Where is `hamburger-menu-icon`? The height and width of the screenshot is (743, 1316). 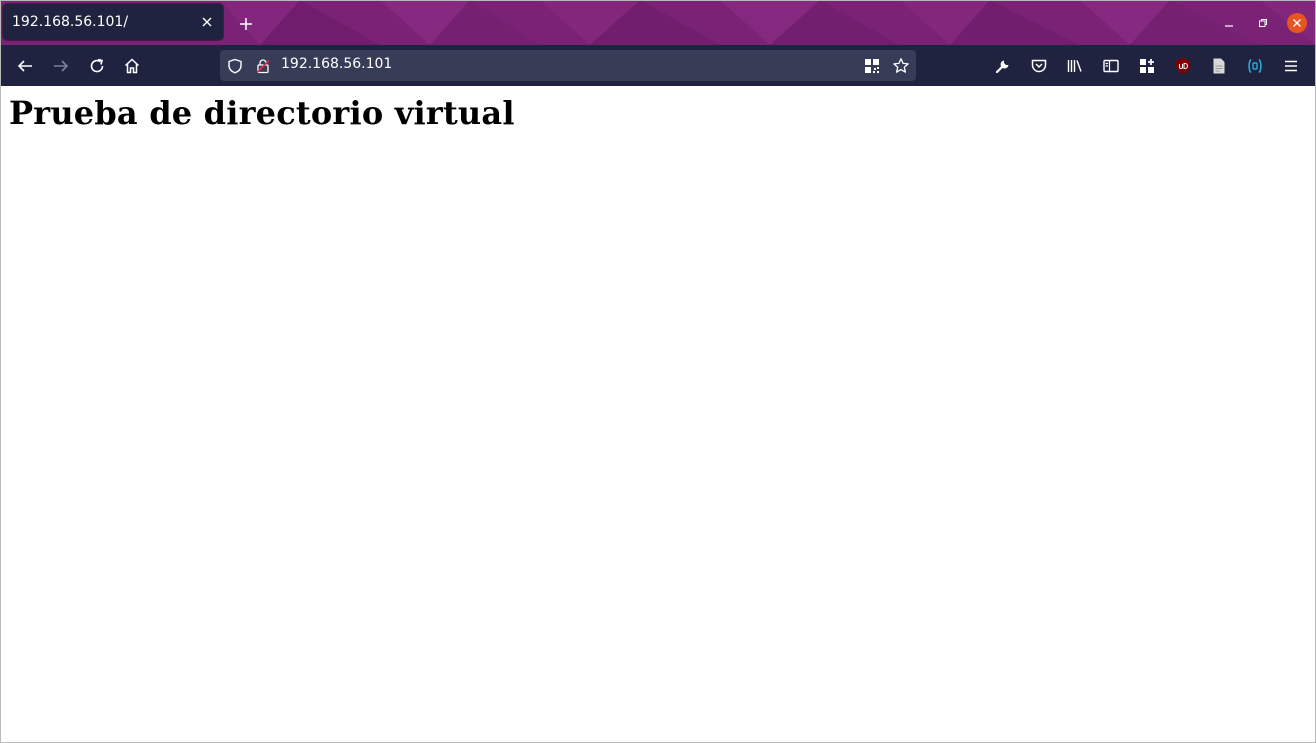
hamburger-menu-icon is located at coordinates (1291, 66).